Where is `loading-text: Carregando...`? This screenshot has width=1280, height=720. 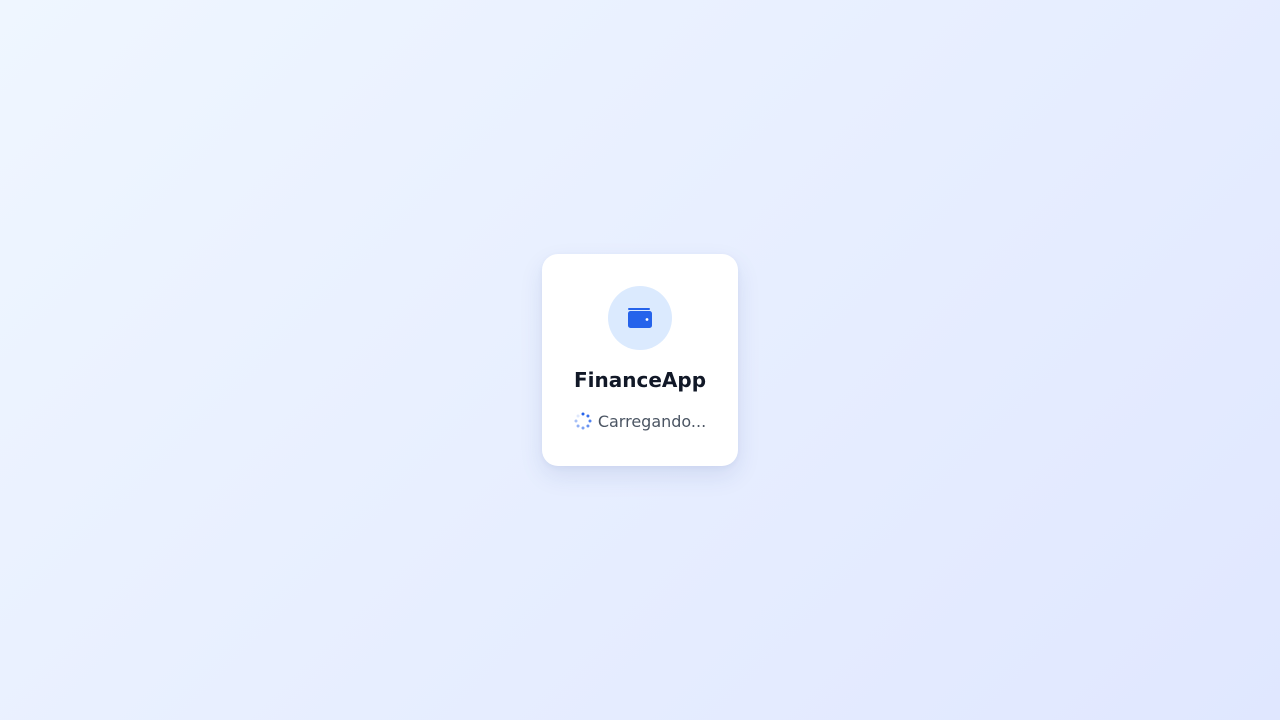
loading-text: Carregando... is located at coordinates (652, 421).